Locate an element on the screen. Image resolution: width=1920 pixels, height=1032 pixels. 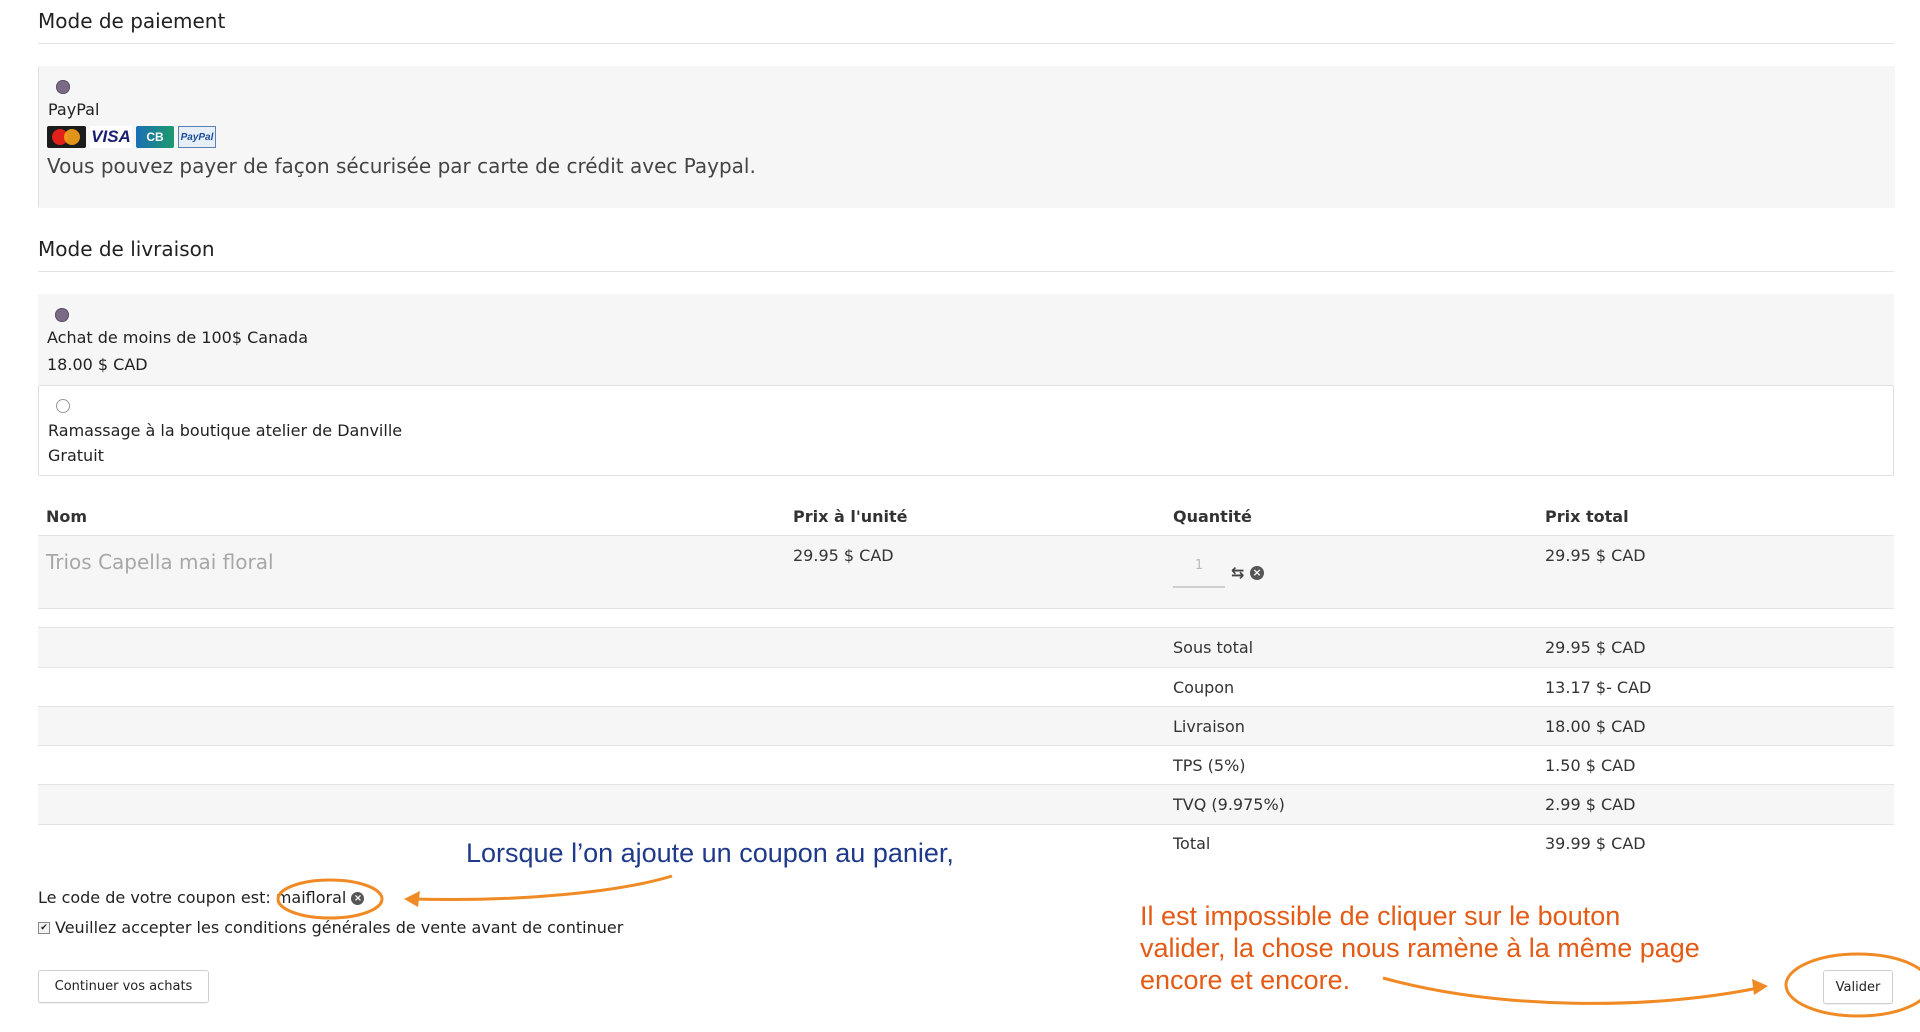
shipping-section-title: Mode de livraison is located at coordinates (126, 249).